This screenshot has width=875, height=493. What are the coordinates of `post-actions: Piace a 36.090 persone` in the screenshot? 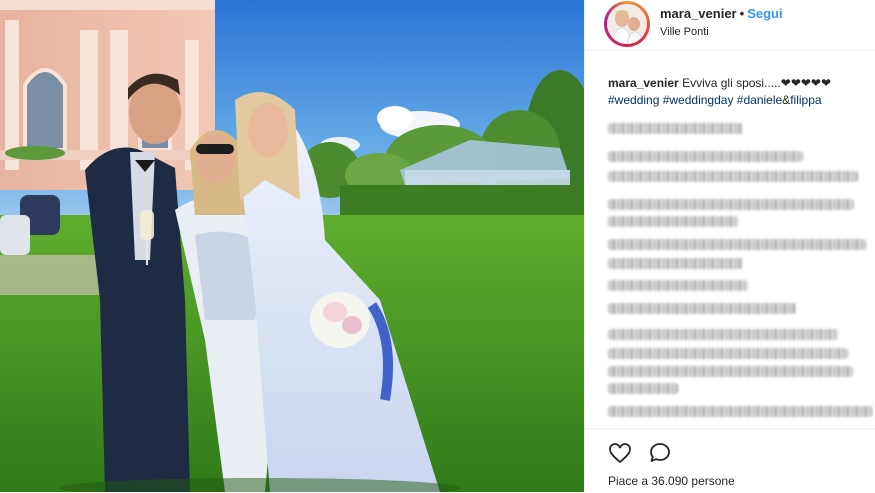 It's located at (730, 460).